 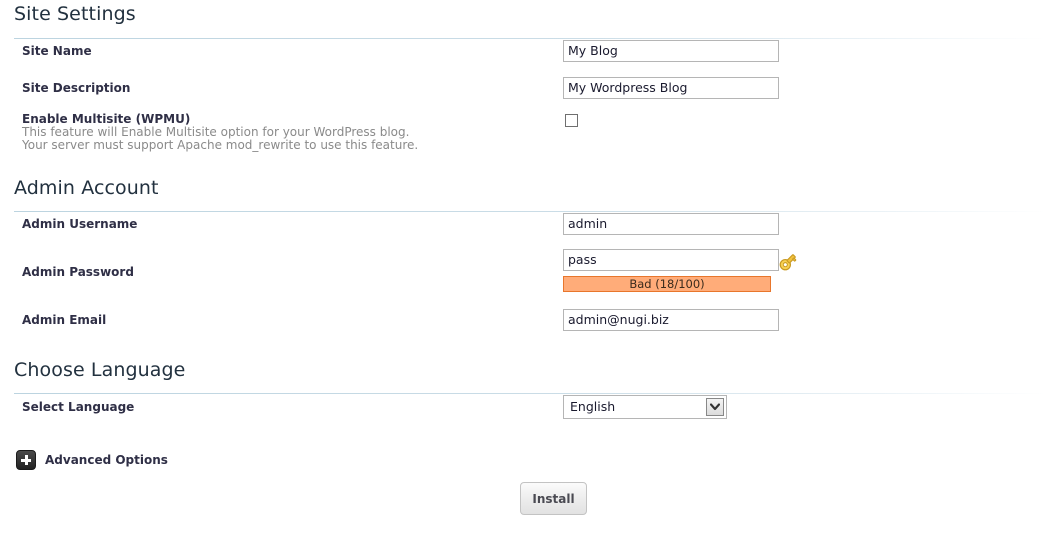 I want to click on advanced-options-toggle: Advanced Options, so click(x=92, y=460).